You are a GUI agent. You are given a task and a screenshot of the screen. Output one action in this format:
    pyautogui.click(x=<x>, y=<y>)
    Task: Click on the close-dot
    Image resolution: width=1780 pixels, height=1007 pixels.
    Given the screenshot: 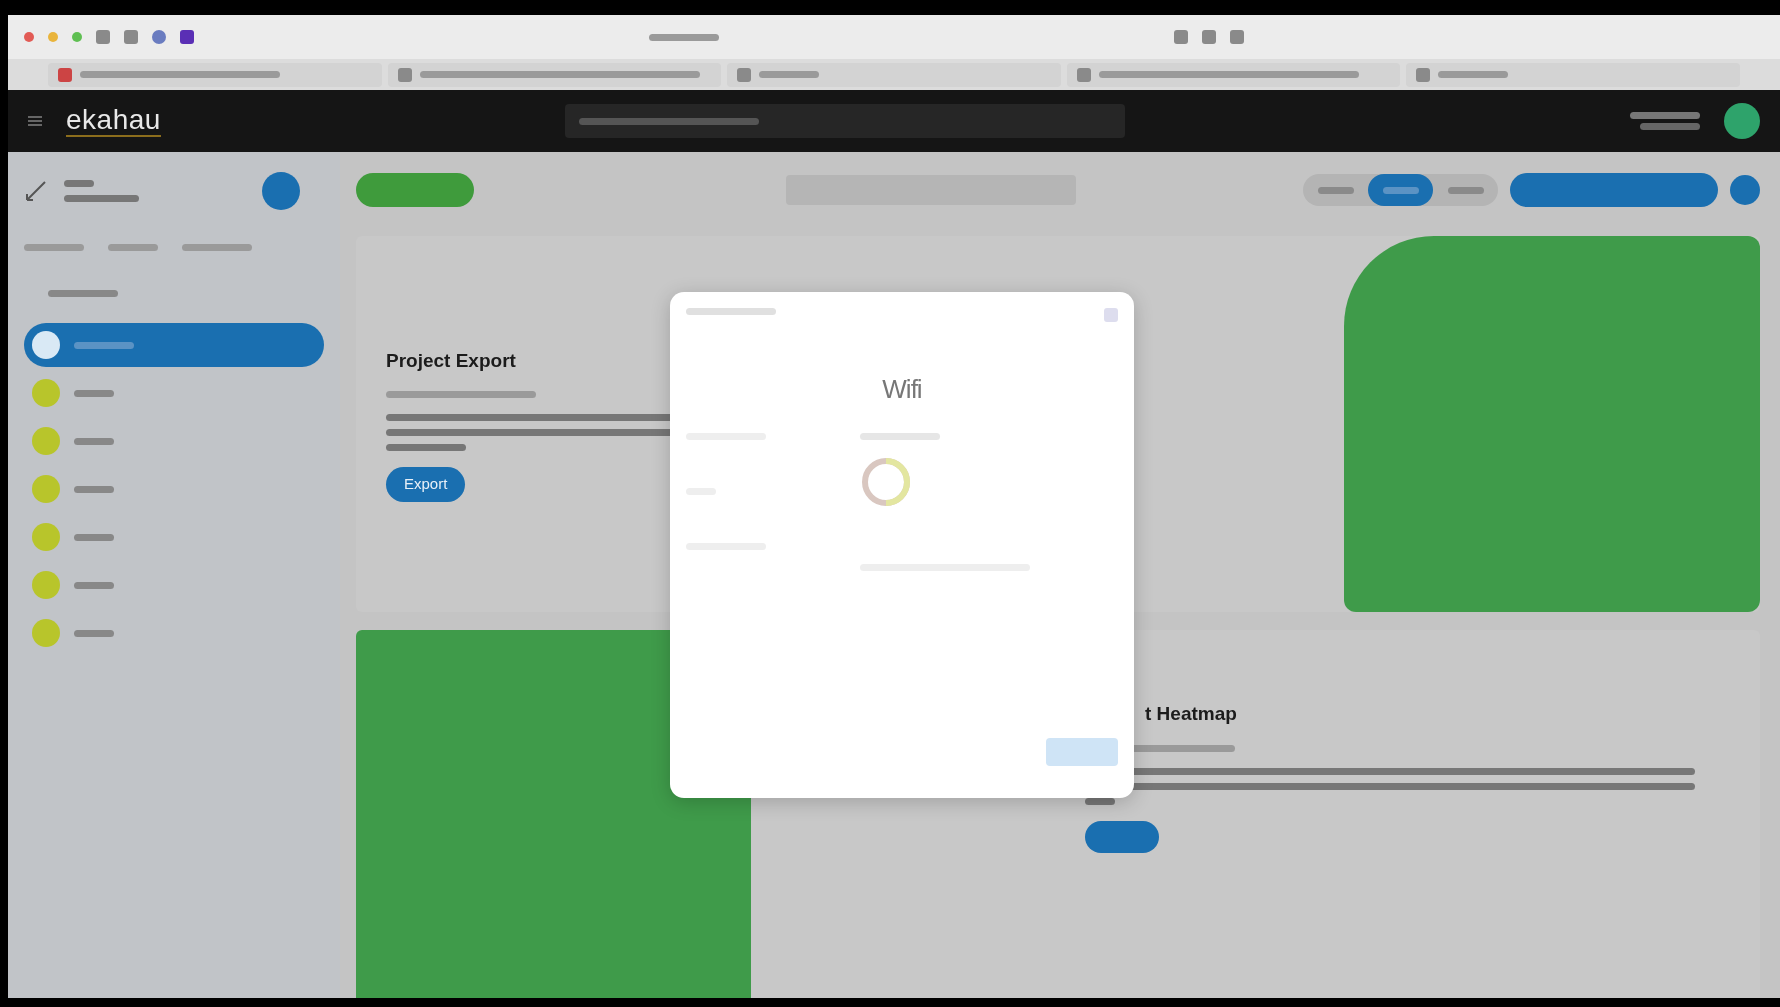 What is the action you would take?
    pyautogui.click(x=29, y=37)
    